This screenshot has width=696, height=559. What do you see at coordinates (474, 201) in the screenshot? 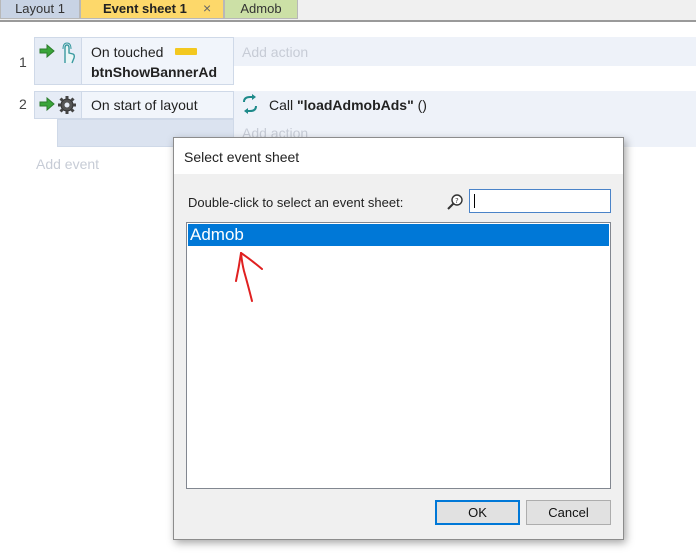
I see `text-caret` at bounding box center [474, 201].